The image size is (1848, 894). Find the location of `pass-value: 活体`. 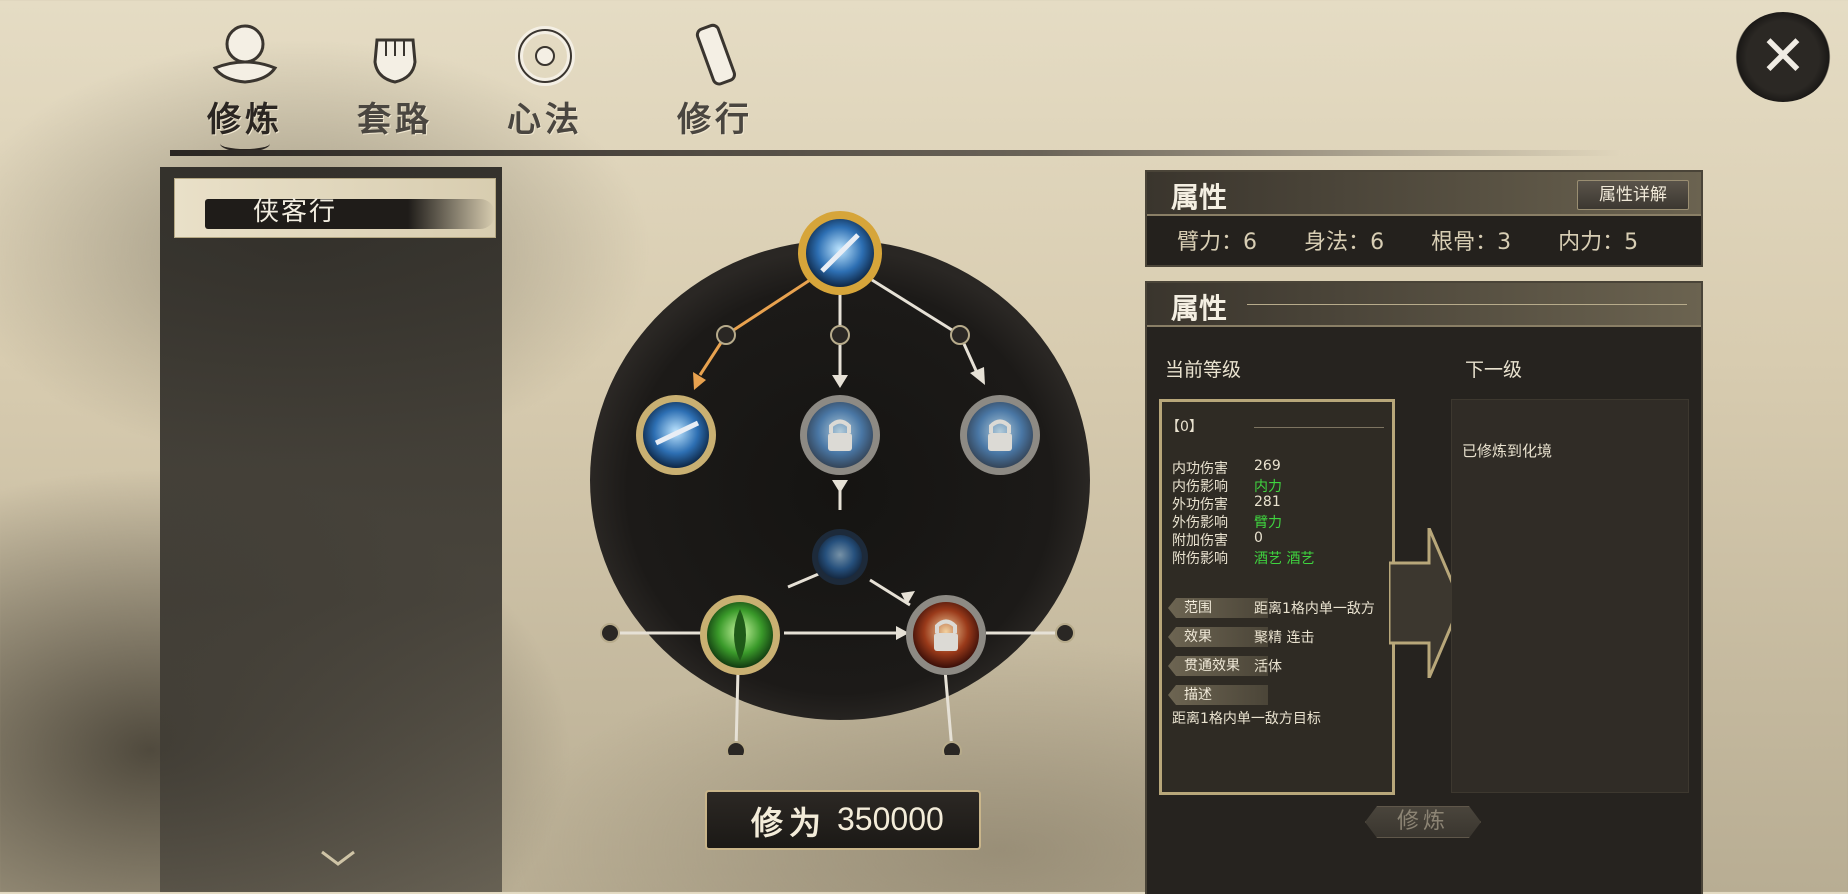

pass-value: 活体 is located at coordinates (1268, 667).